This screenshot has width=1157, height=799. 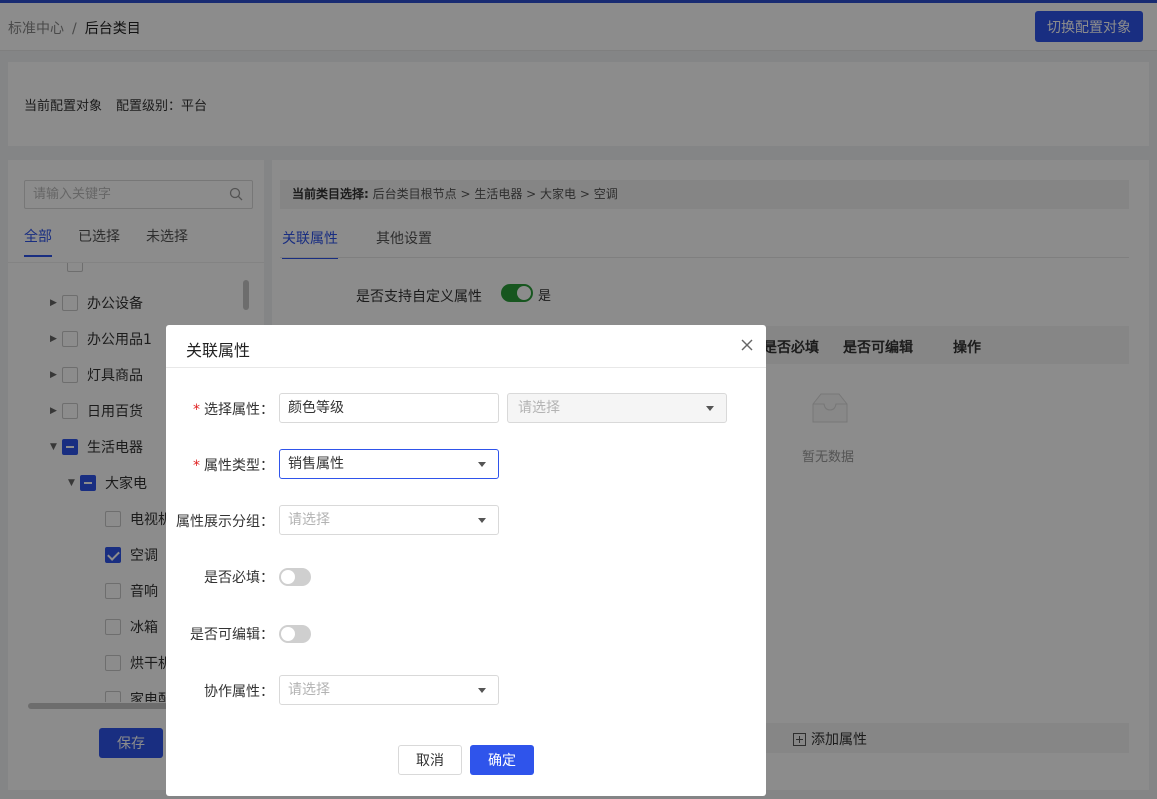 I want to click on confirm-button: 确定, so click(x=502, y=760).